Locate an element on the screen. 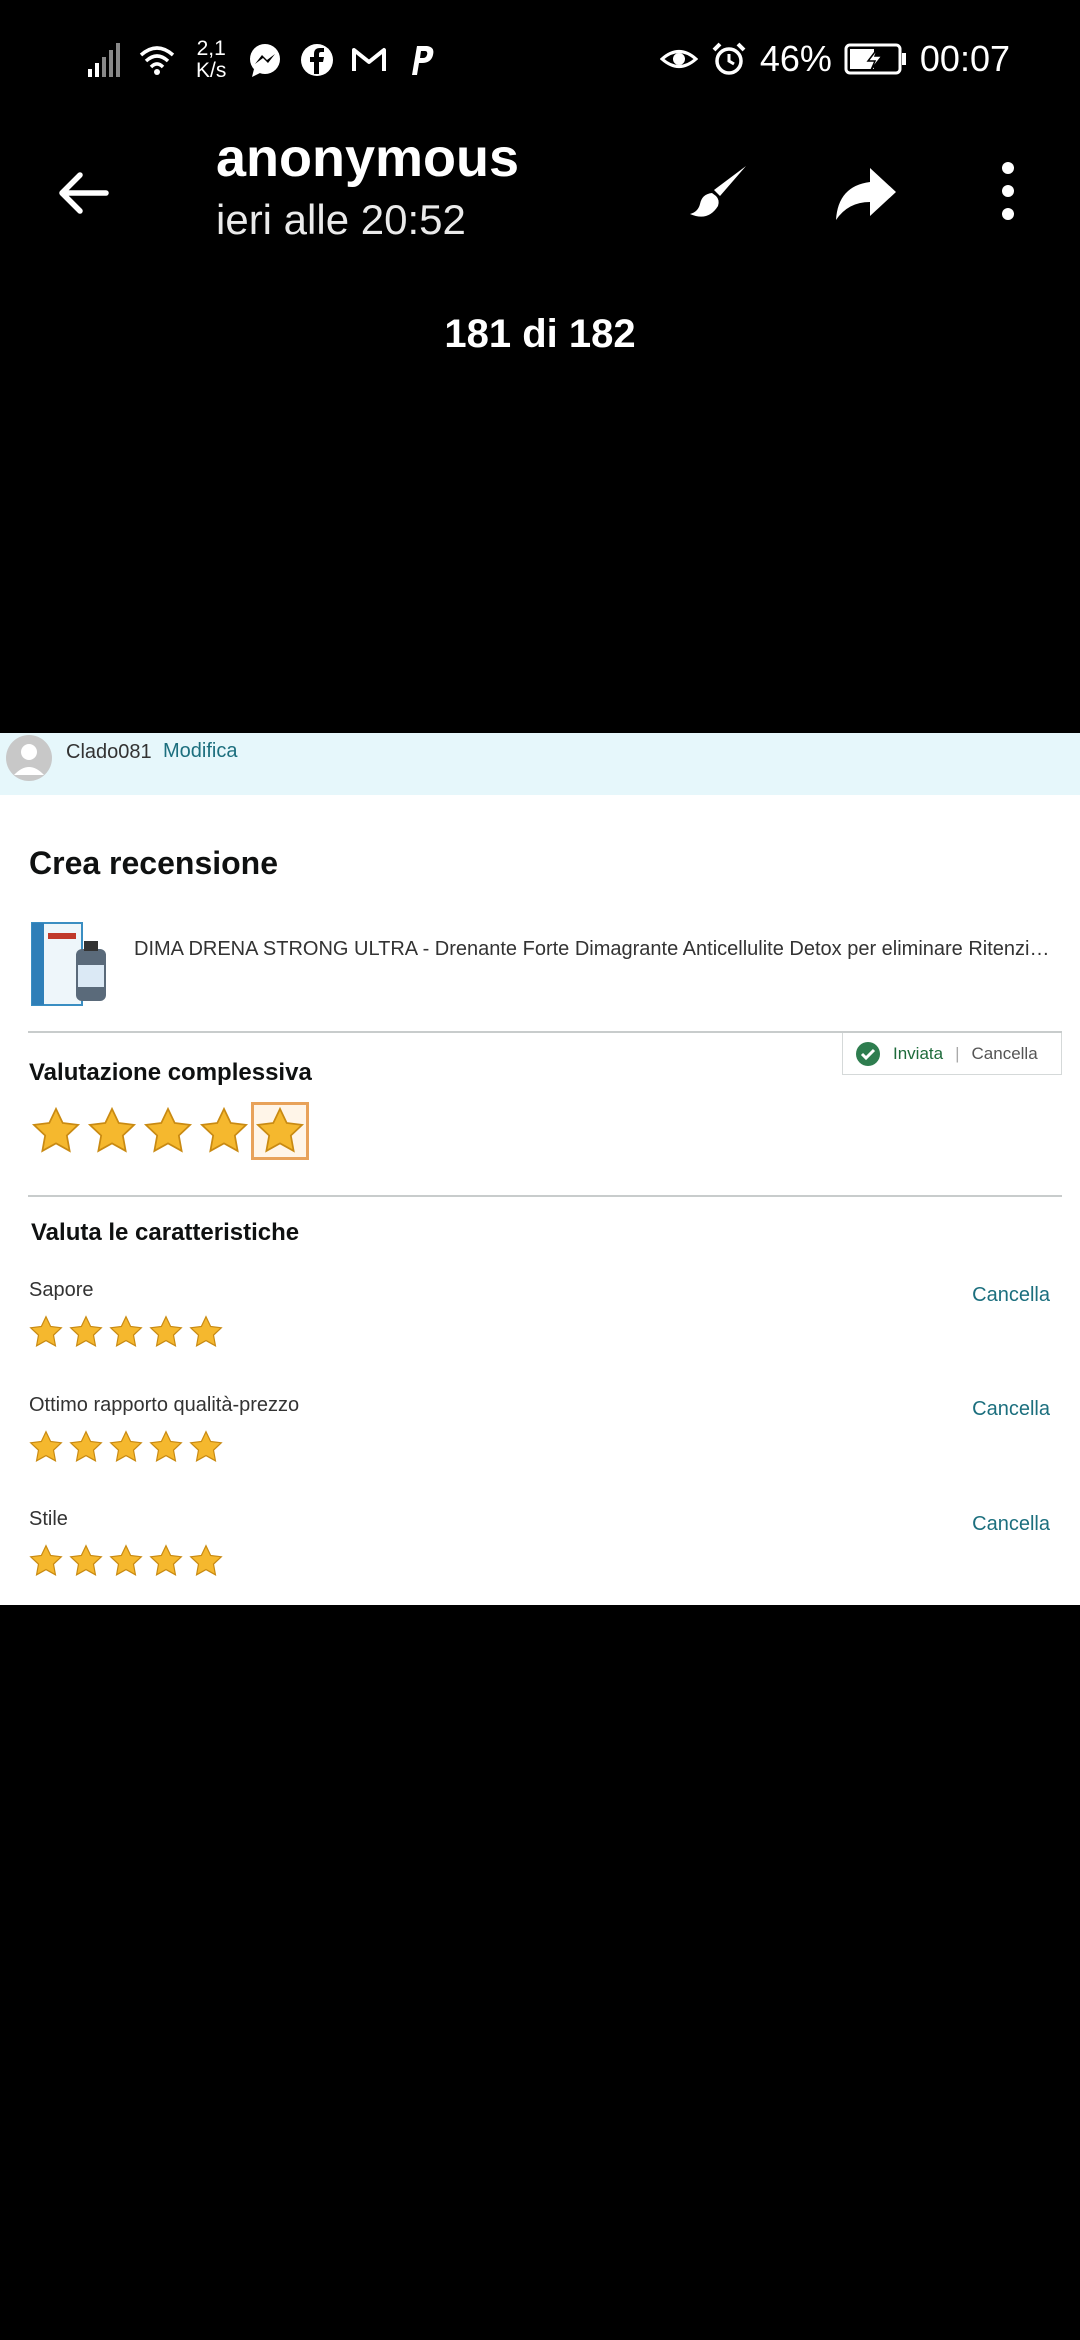  sender-info: anonymous ieri alle 20:52 is located at coordinates (367, 186).